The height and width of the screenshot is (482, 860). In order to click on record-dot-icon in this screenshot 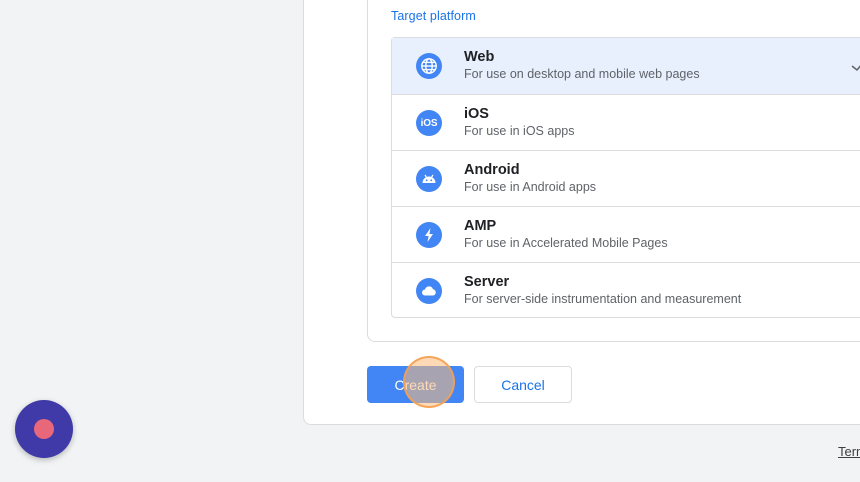, I will do `click(44, 429)`.